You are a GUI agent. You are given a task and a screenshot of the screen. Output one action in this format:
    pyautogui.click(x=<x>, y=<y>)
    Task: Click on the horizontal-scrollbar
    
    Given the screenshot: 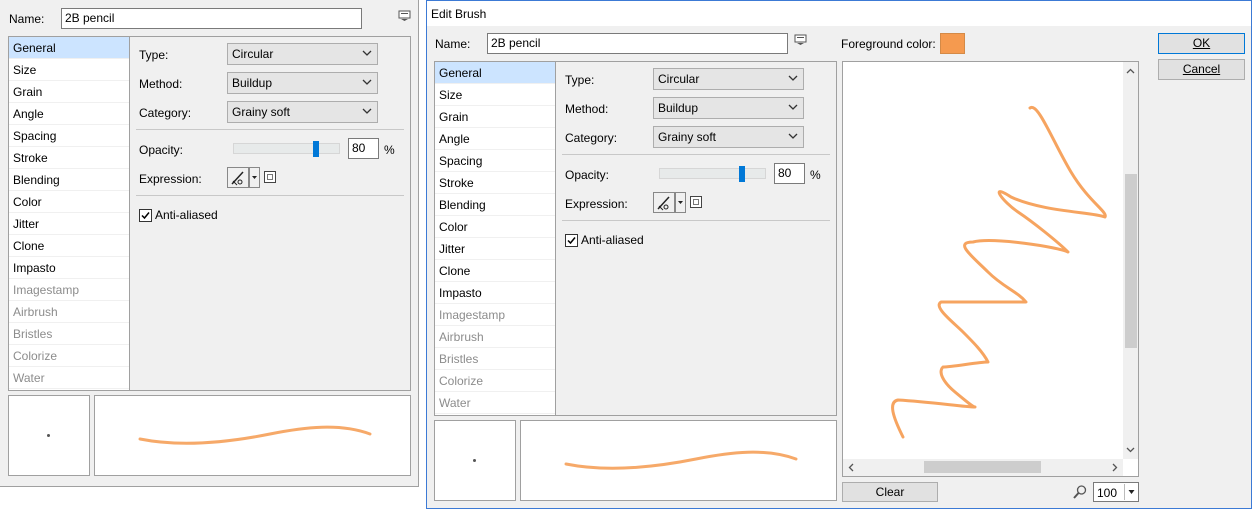 What is the action you would take?
    pyautogui.click(x=983, y=467)
    